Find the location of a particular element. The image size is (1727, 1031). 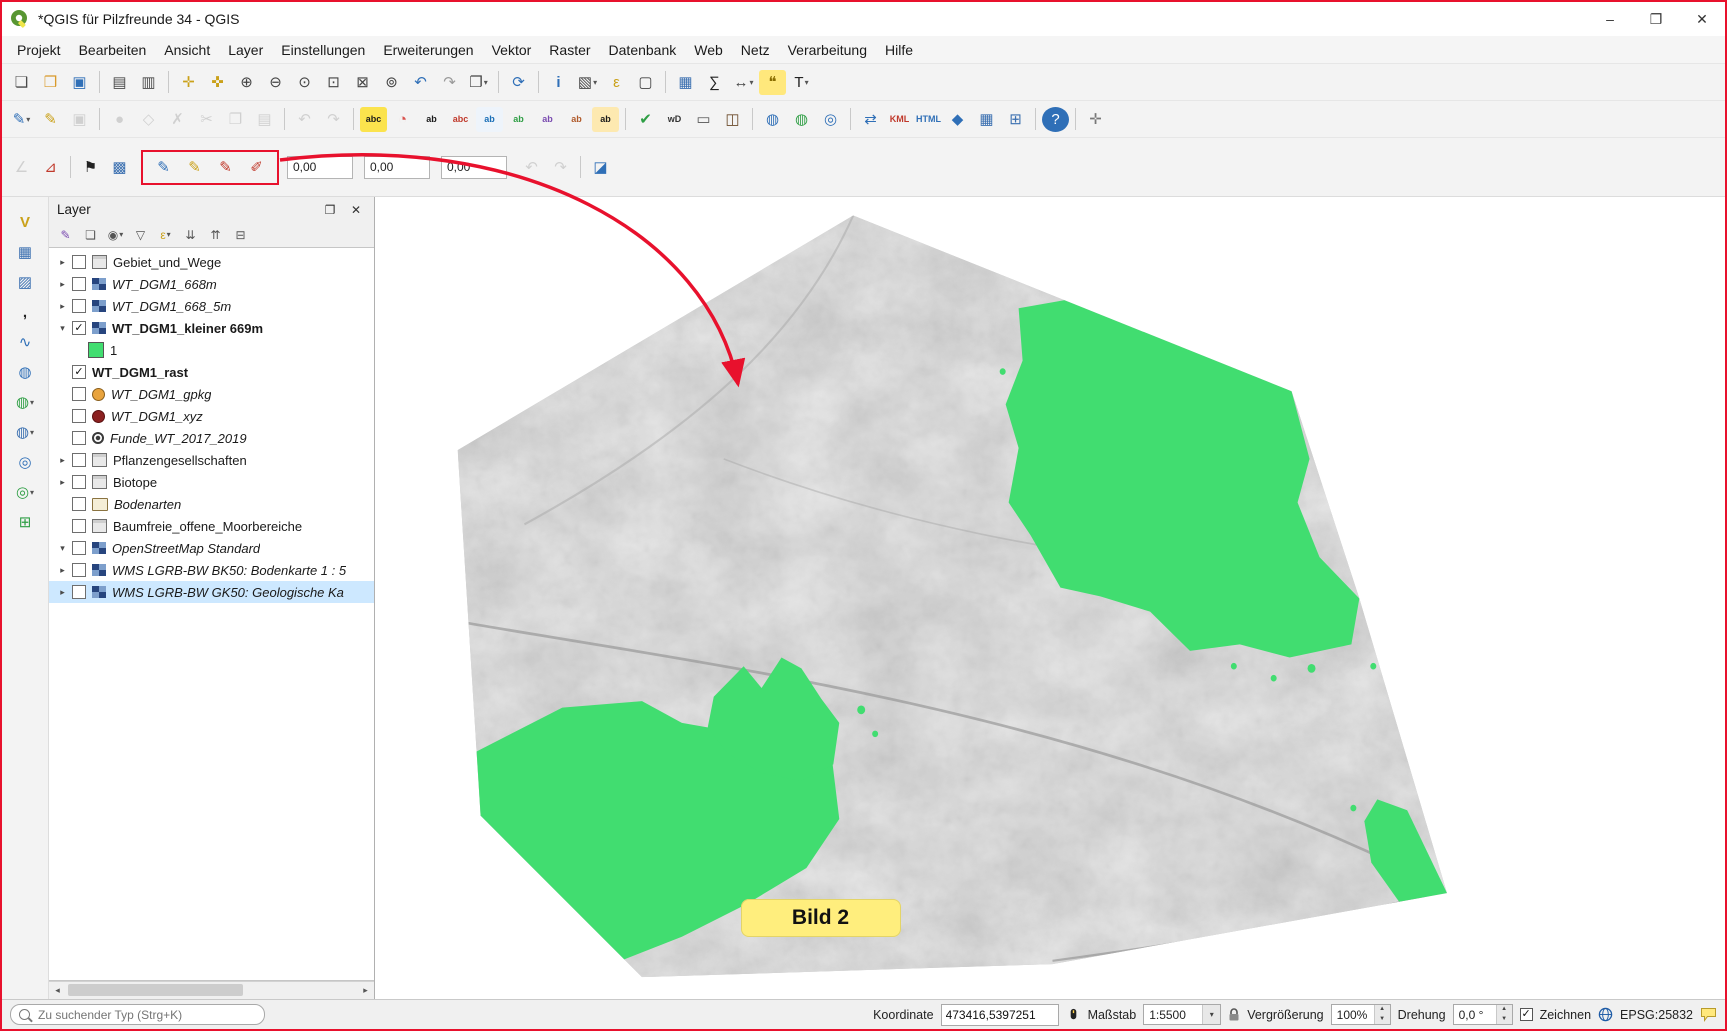

layer-item: Bodenarten is located at coordinates (211, 504).